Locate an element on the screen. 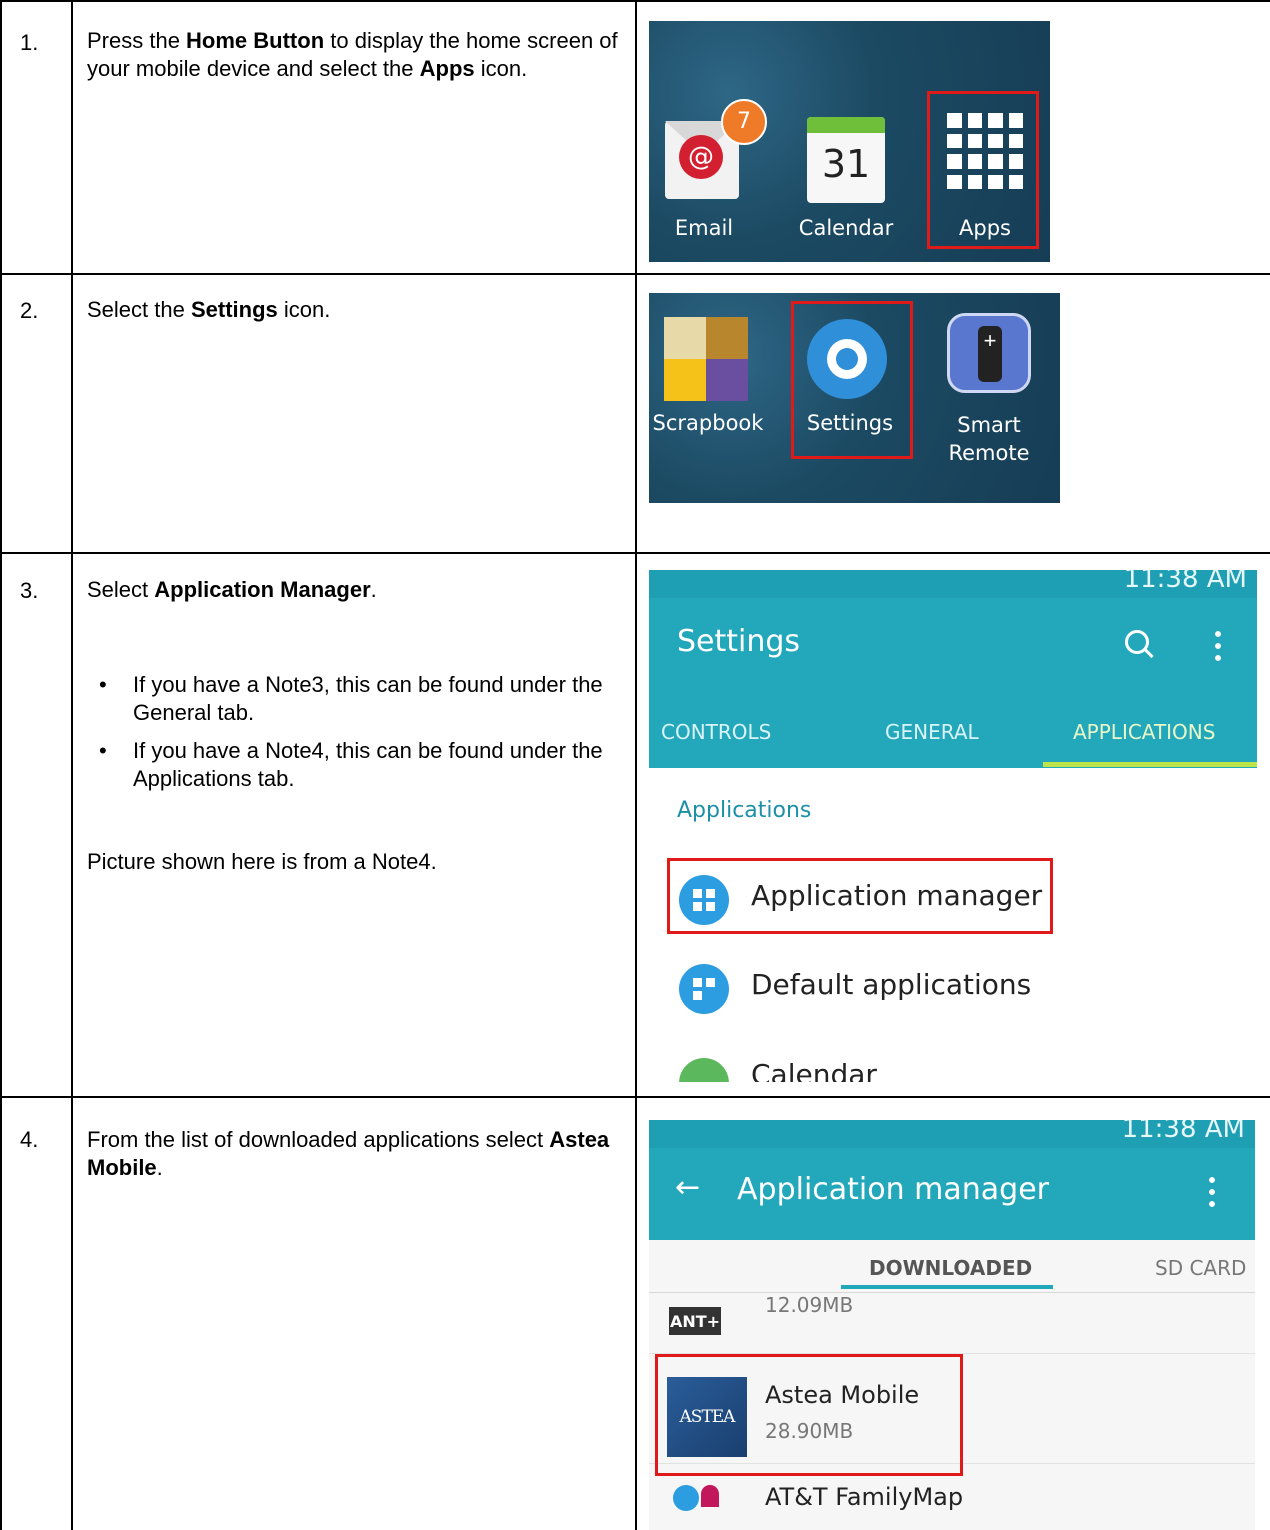 The height and width of the screenshot is (1530, 1270). remote-label: Smart Remote is located at coordinates (989, 439).